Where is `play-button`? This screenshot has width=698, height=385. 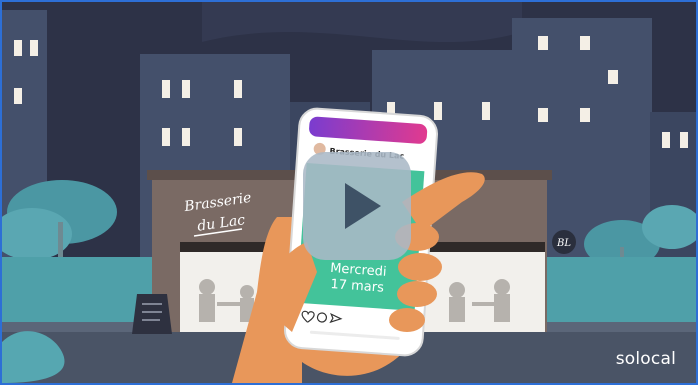
play-button is located at coordinates (357, 206).